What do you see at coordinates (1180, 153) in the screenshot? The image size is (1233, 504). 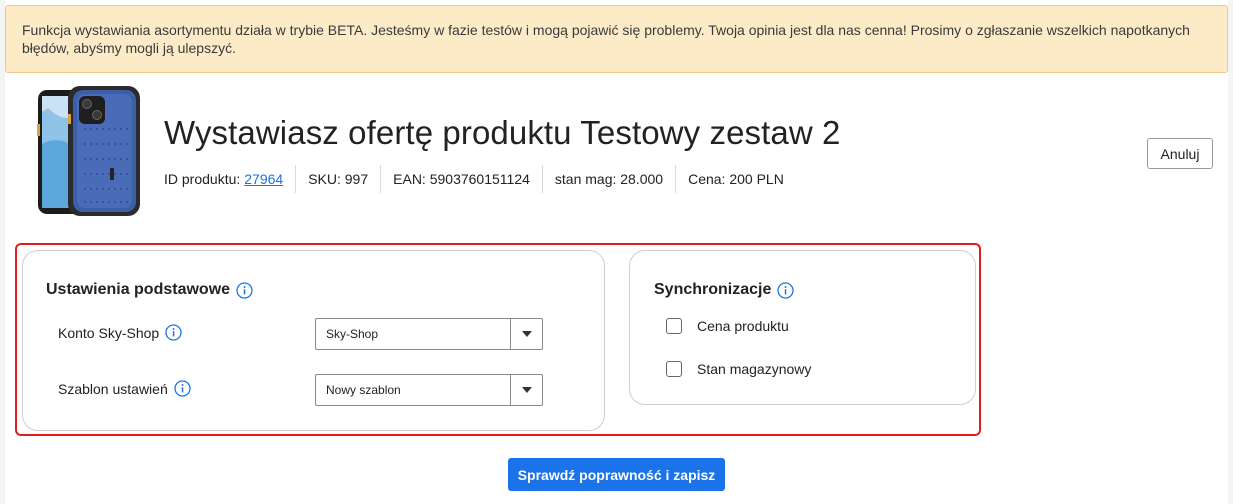 I see `cancel-button: Anuluj` at bounding box center [1180, 153].